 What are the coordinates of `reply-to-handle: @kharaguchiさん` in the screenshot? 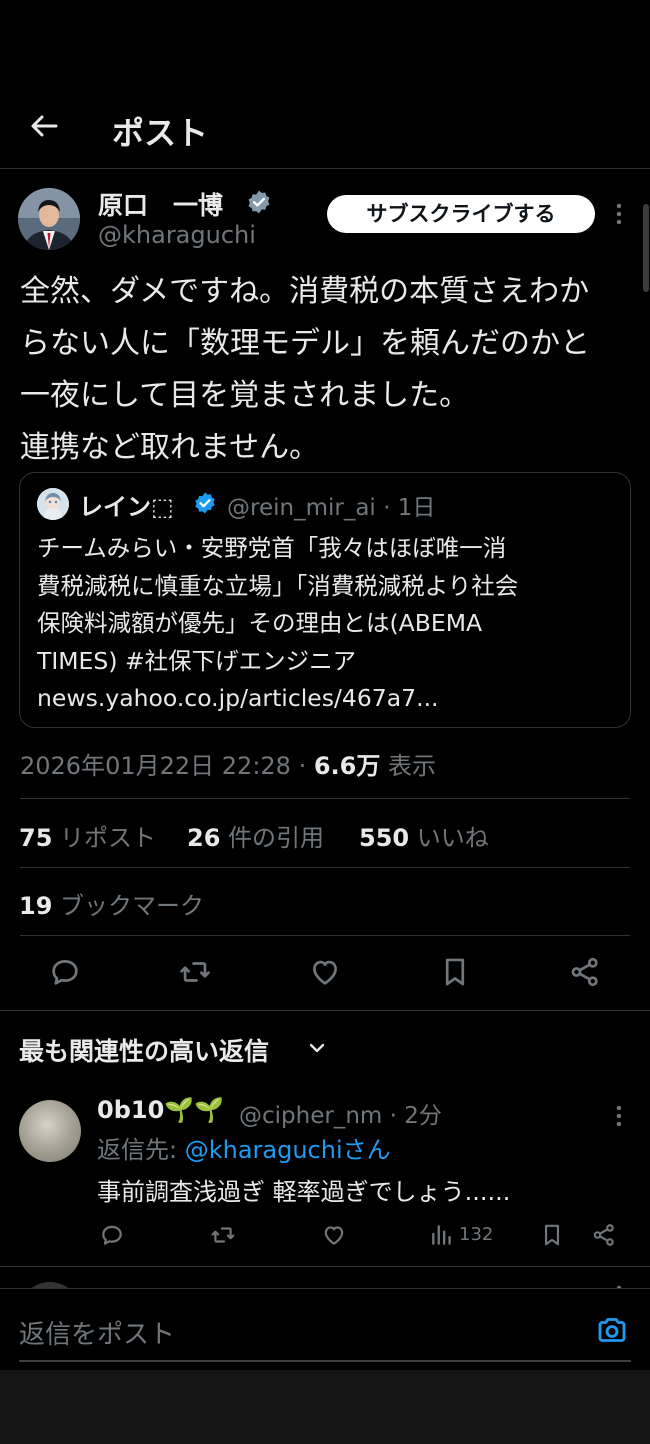 It's located at (288, 1150).